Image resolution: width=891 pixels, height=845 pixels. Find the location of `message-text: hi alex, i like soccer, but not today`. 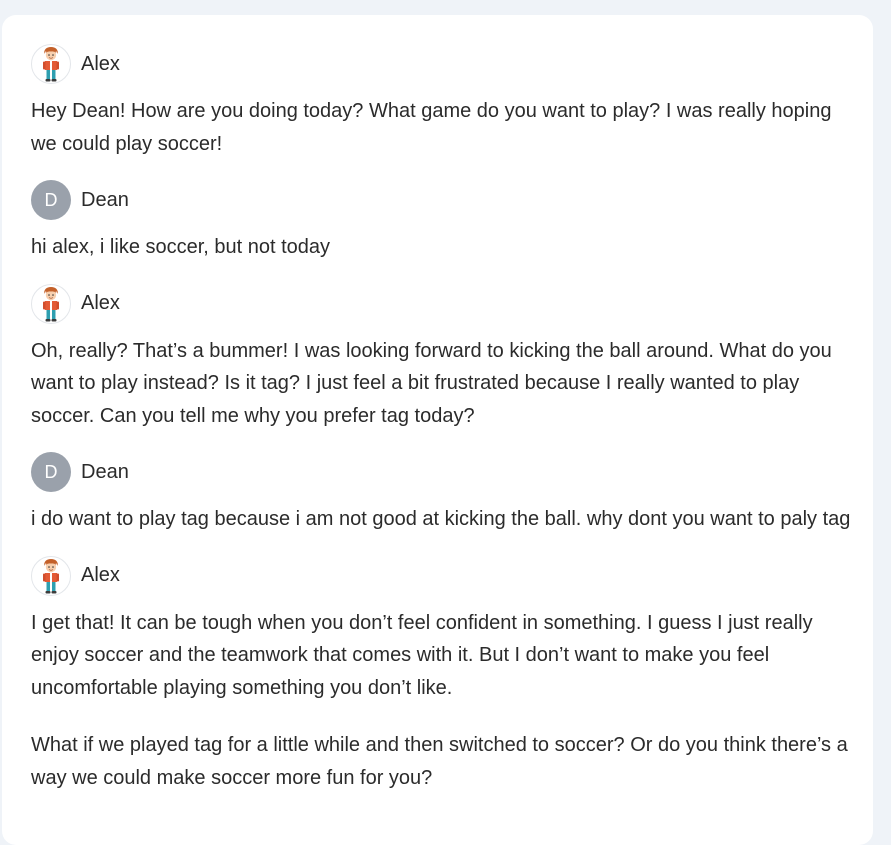

message-text: hi alex, i like soccer, but not today is located at coordinates (181, 247).